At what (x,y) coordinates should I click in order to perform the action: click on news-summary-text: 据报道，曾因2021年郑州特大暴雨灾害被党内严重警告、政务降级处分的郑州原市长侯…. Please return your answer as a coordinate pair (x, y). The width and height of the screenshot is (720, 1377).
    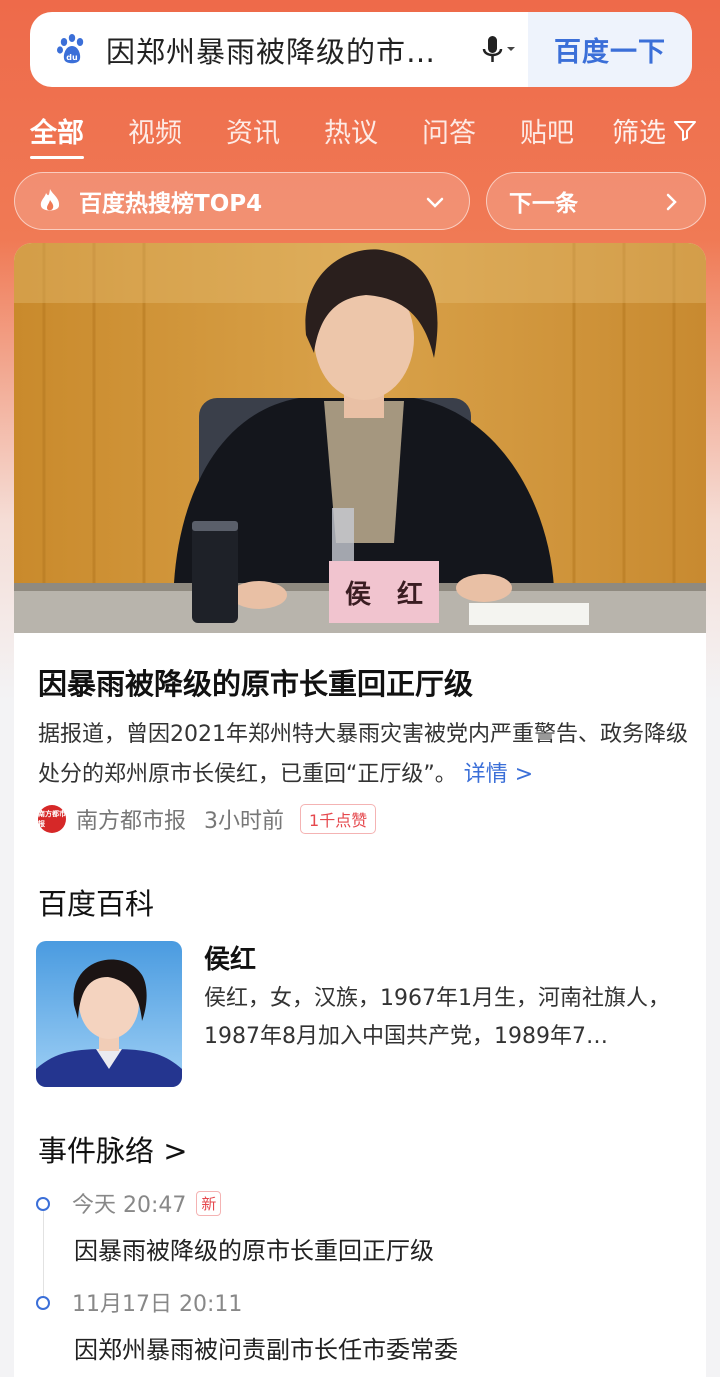
    Looking at the image, I should click on (363, 754).